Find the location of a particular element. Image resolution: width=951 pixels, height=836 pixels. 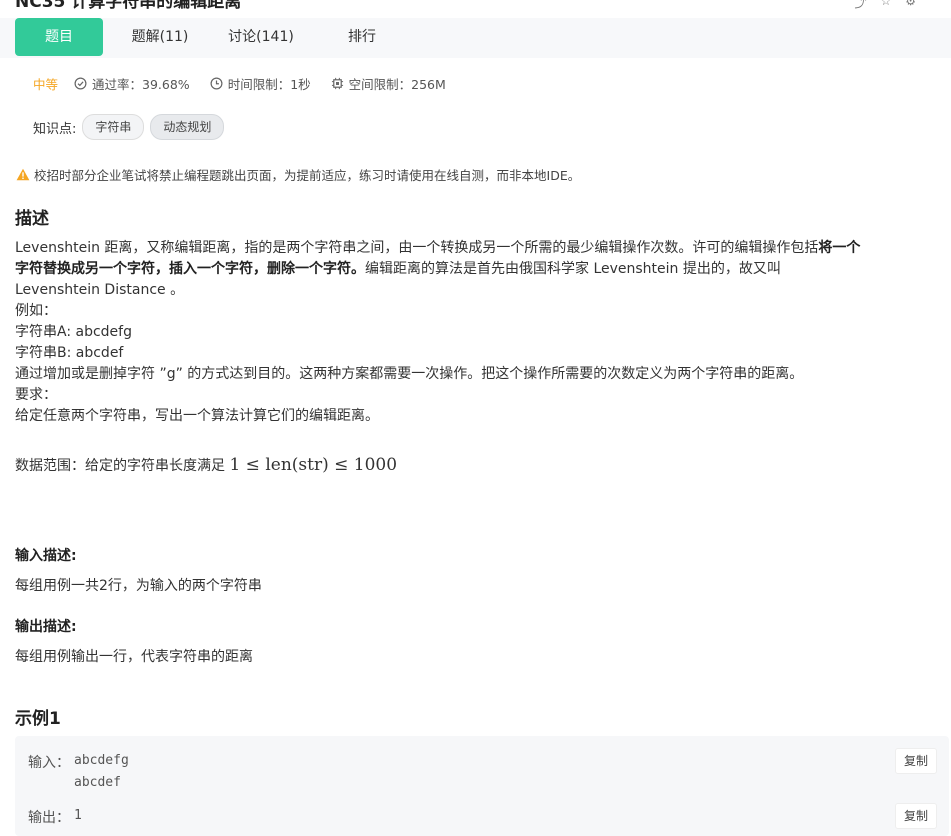

example-output-value: 1 is located at coordinates (78, 815).